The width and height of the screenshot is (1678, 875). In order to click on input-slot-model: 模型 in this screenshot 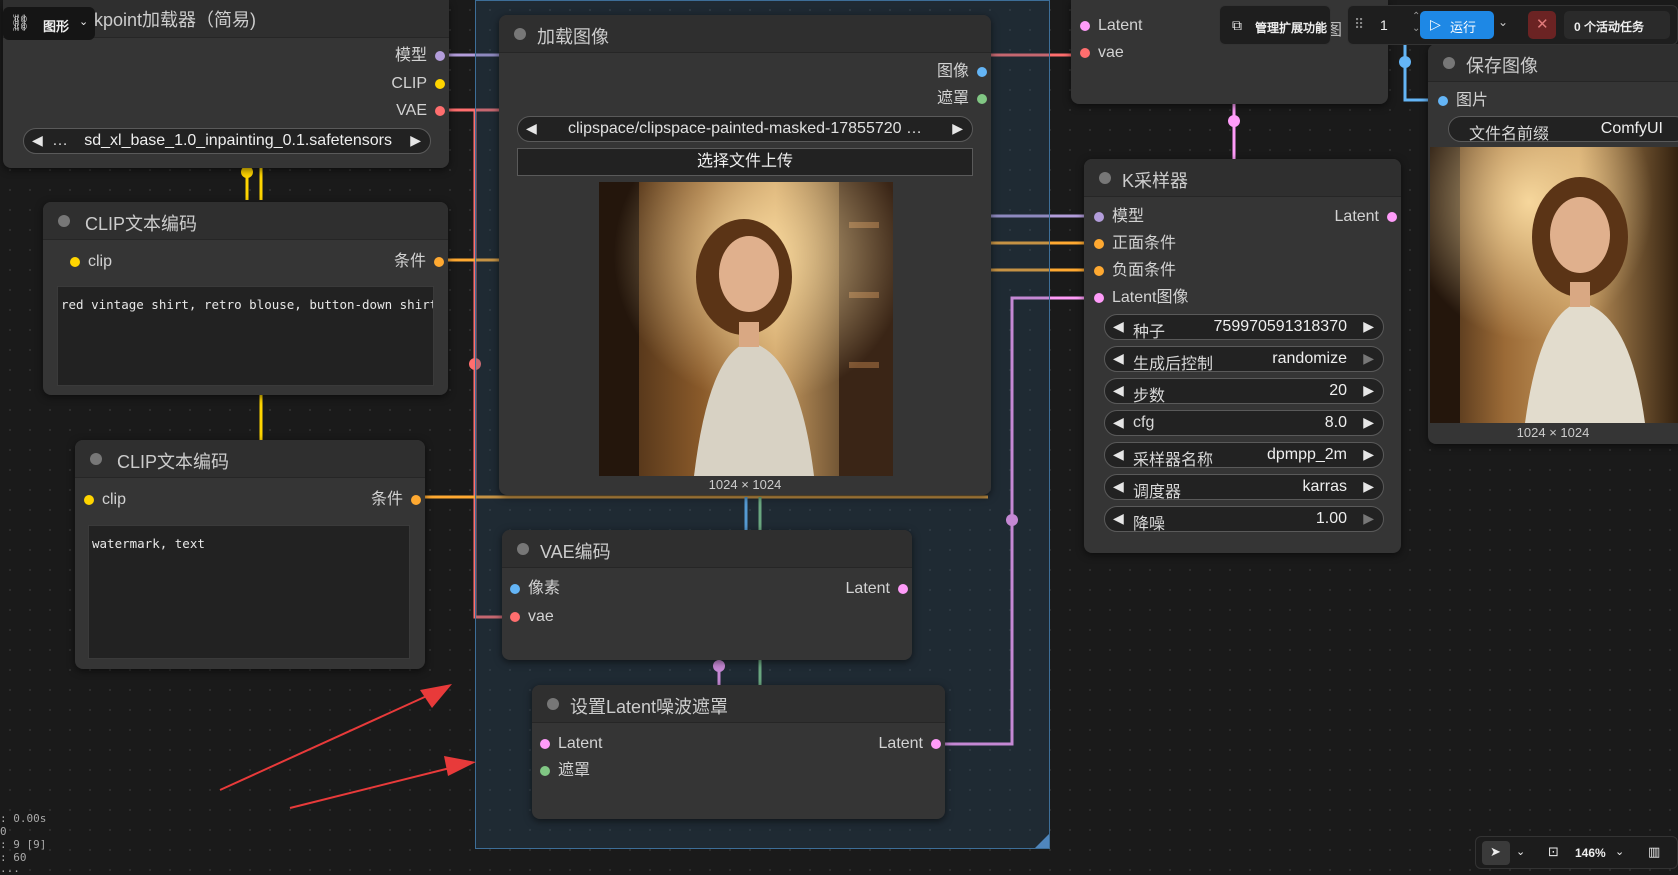, I will do `click(1119, 217)`.